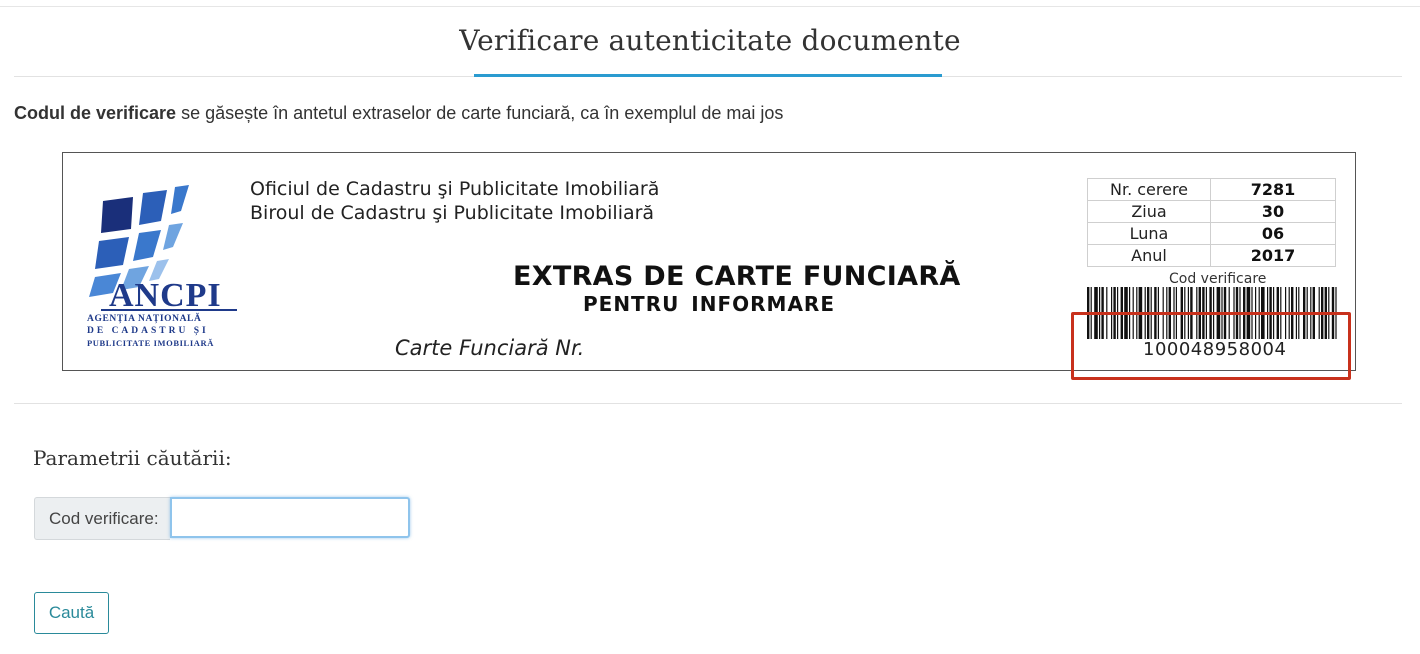 The width and height of the screenshot is (1420, 654). I want to click on table-value: 30, so click(1273, 211).